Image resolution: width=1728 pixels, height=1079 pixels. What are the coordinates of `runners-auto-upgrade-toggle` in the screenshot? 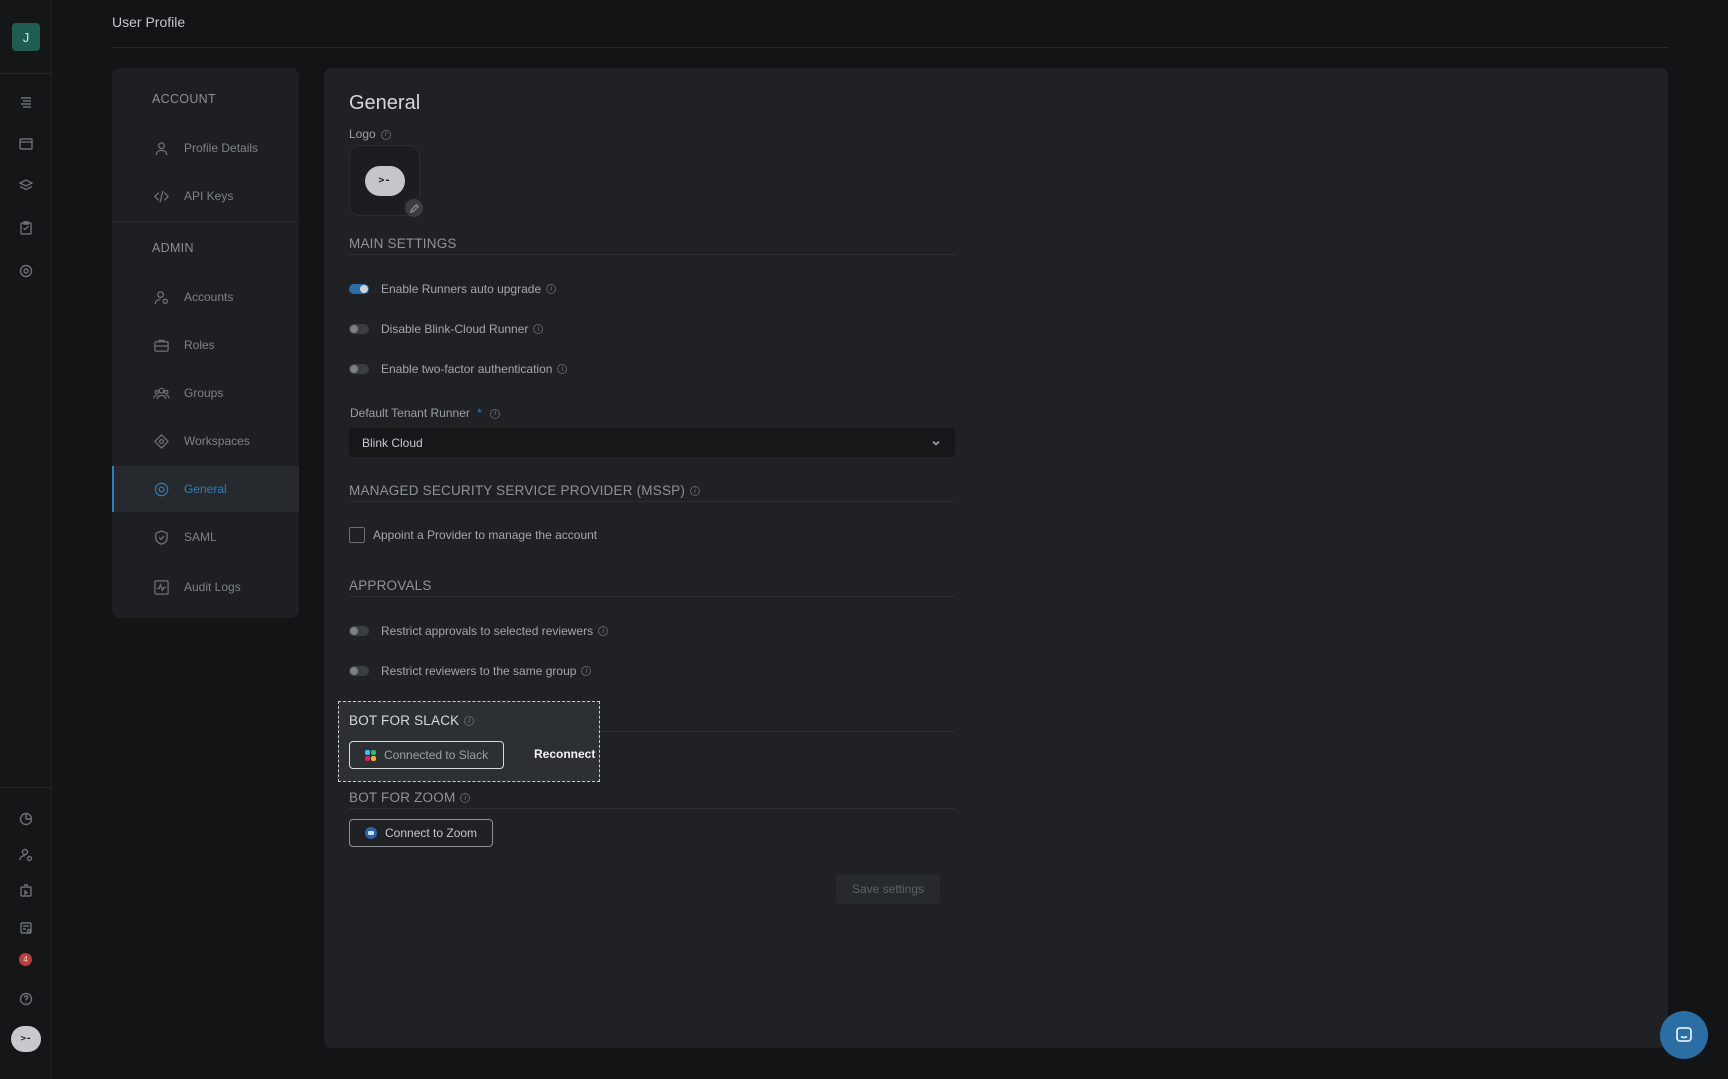 It's located at (359, 289).